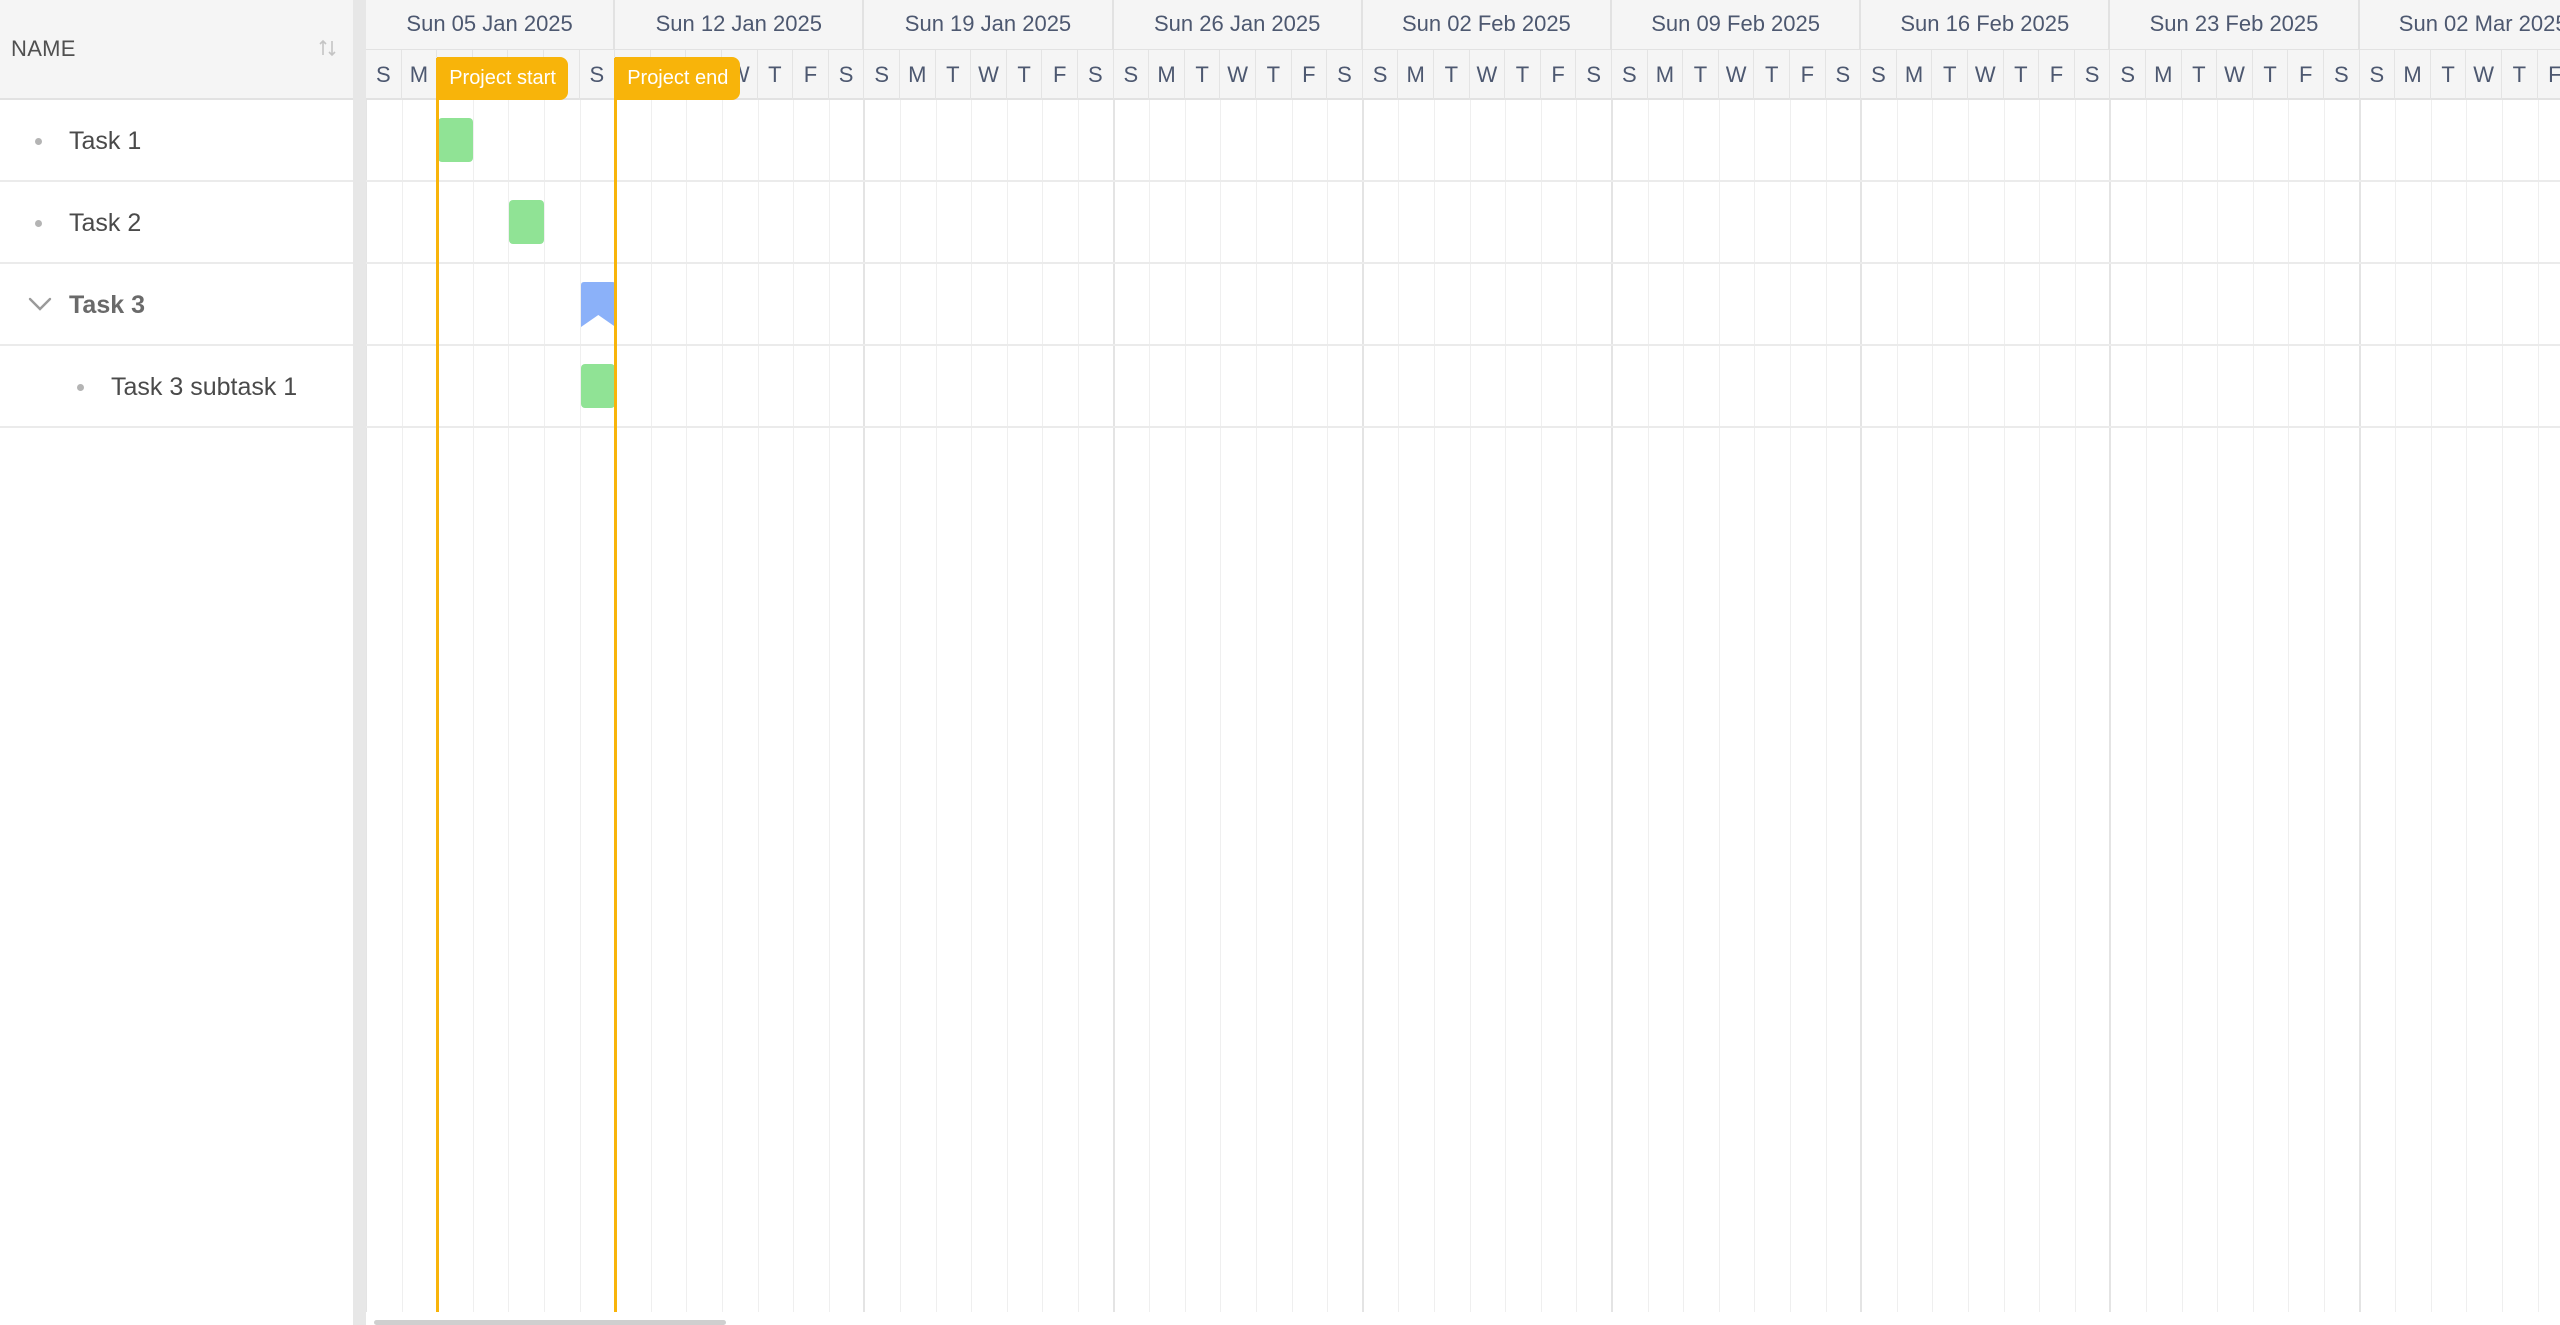  I want to click on grid-row: Task 3, so click(176, 305).